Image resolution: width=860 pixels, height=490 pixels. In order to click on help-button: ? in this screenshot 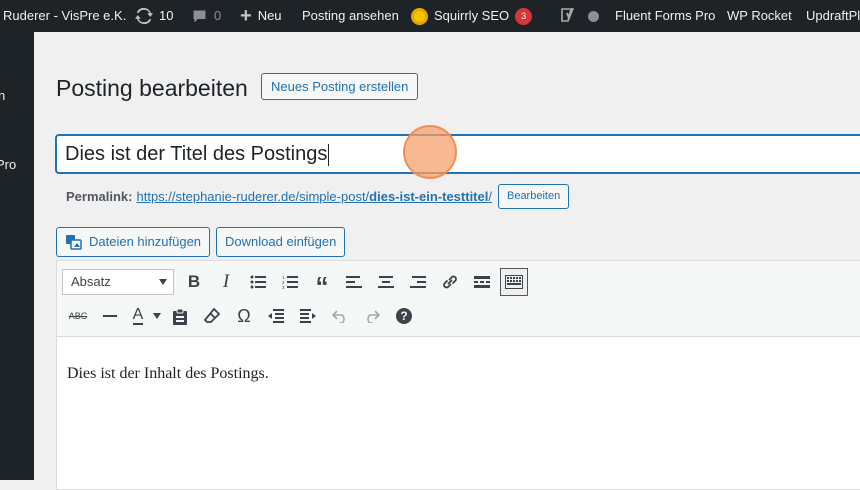, I will do `click(404, 316)`.